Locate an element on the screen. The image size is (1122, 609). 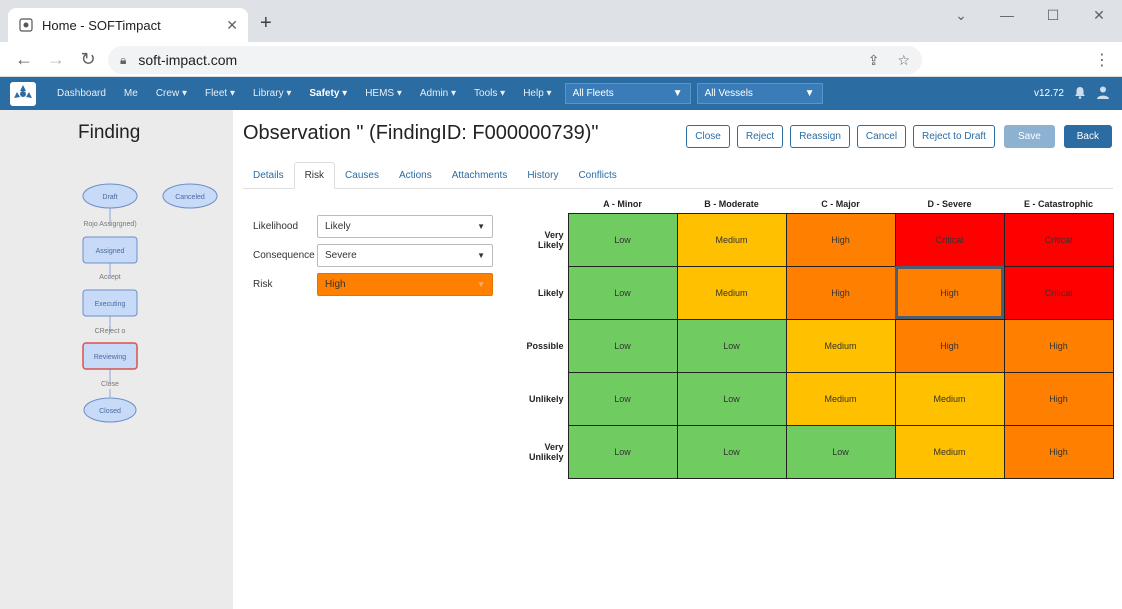
nav-safety: Safety ▾ is located at coordinates (328, 93).